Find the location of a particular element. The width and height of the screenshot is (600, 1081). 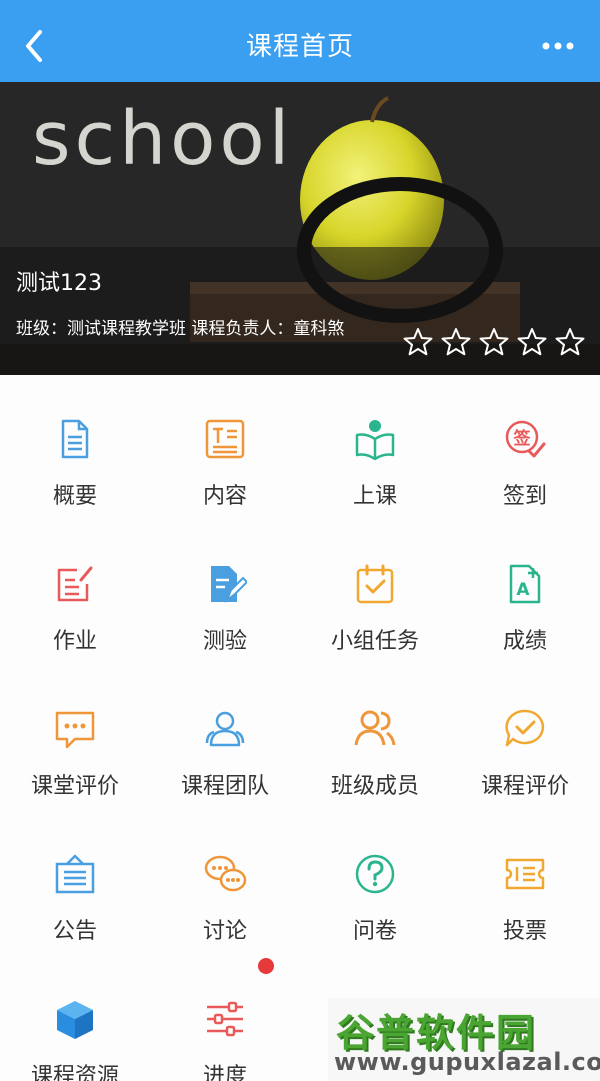

watermark: 谷普软件园 www.gupuxlazal.com is located at coordinates (464, 1039).